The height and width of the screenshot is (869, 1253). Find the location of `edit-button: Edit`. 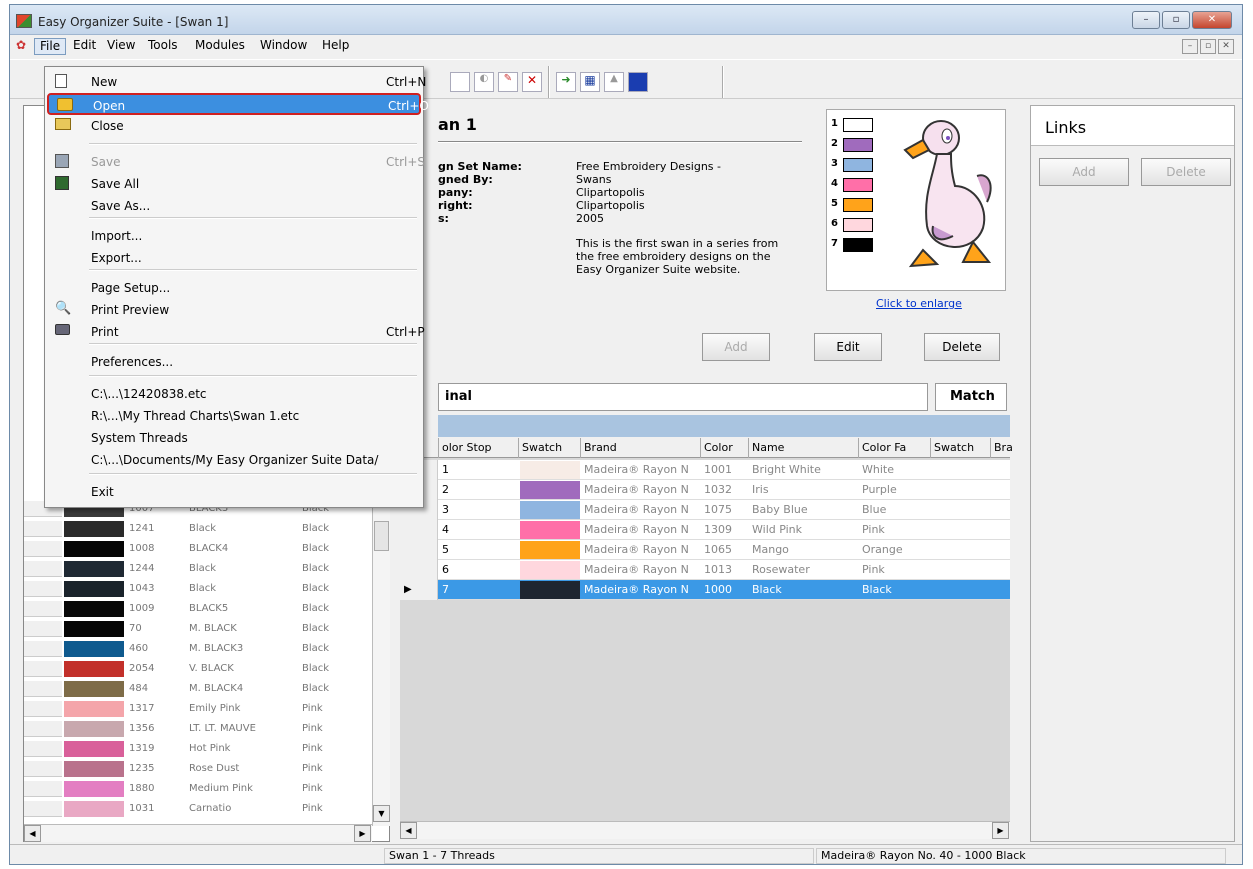

edit-button: Edit is located at coordinates (848, 347).